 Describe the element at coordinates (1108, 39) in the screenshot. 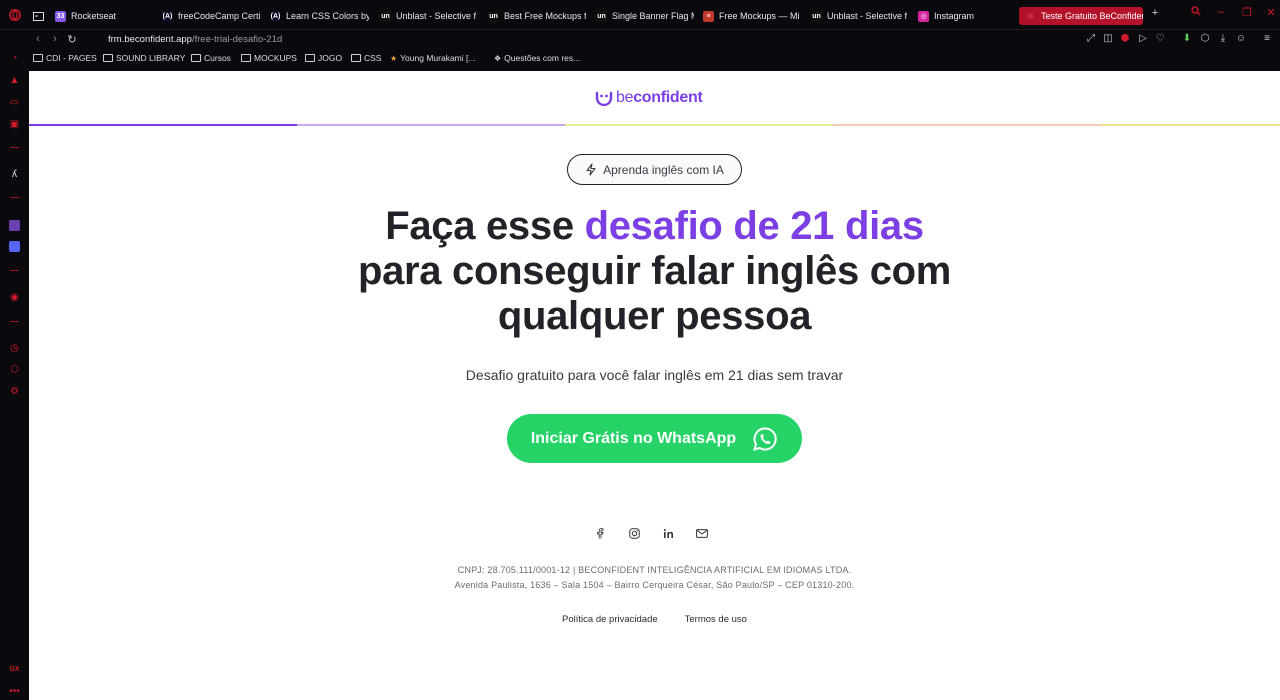

I see `camera-icon: ◫` at that location.